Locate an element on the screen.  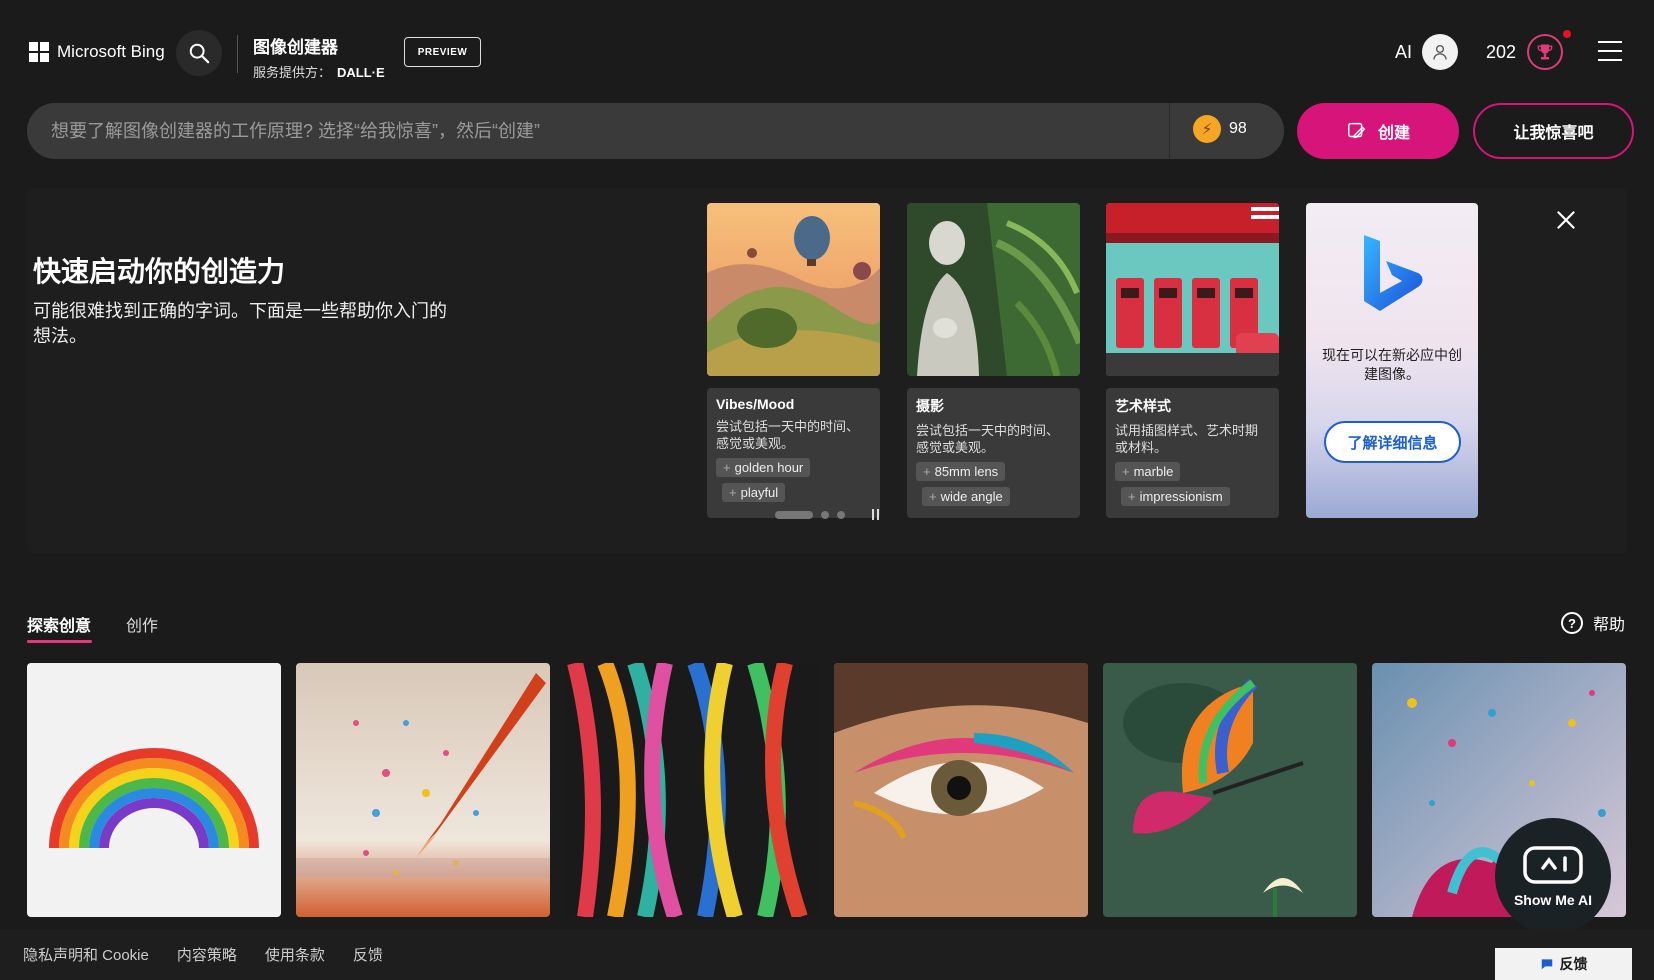
chip-wide-angle: + wide angle is located at coordinates (966, 496).